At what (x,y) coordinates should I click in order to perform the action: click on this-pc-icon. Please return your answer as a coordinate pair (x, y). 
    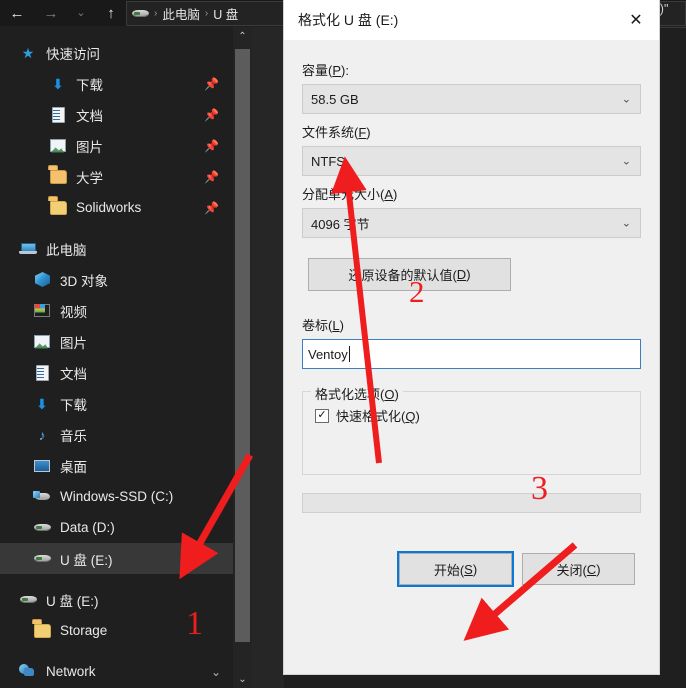
    Looking at the image, I should click on (28, 249).